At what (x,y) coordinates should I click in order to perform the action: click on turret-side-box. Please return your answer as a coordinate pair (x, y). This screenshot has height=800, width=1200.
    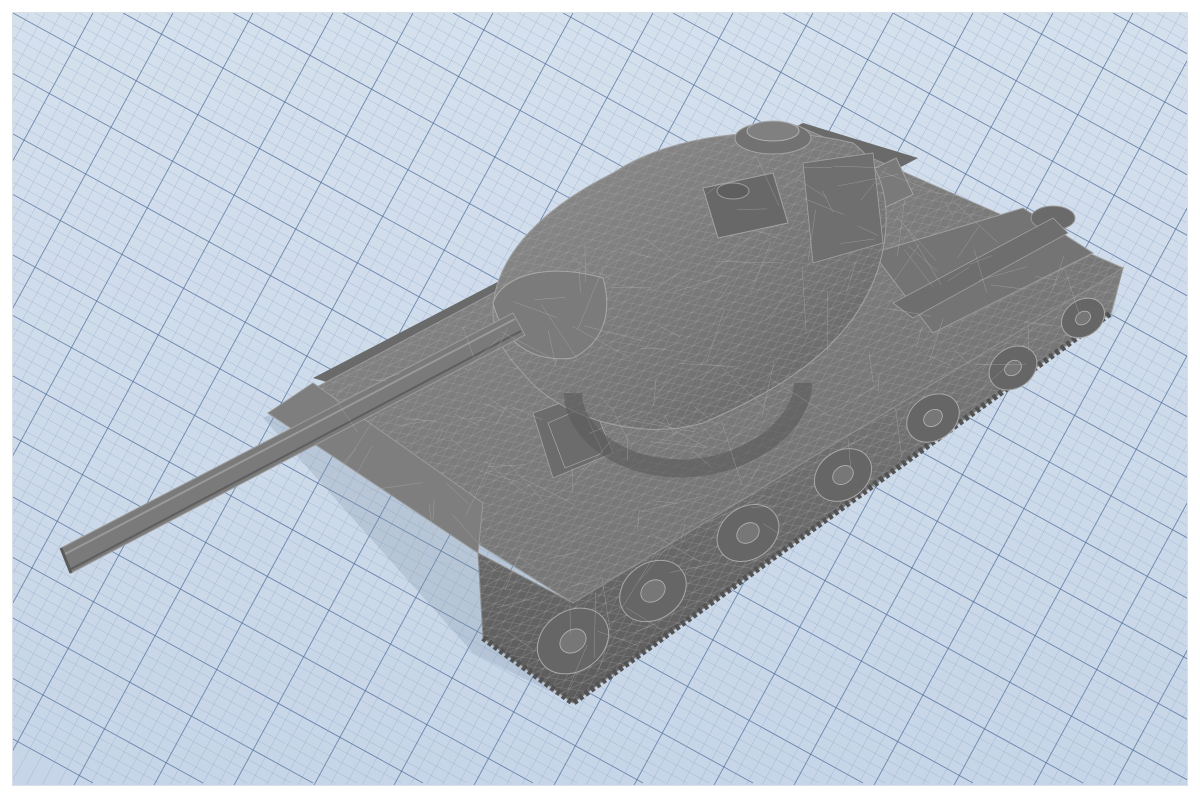
    Looking at the image, I should click on (843, 208).